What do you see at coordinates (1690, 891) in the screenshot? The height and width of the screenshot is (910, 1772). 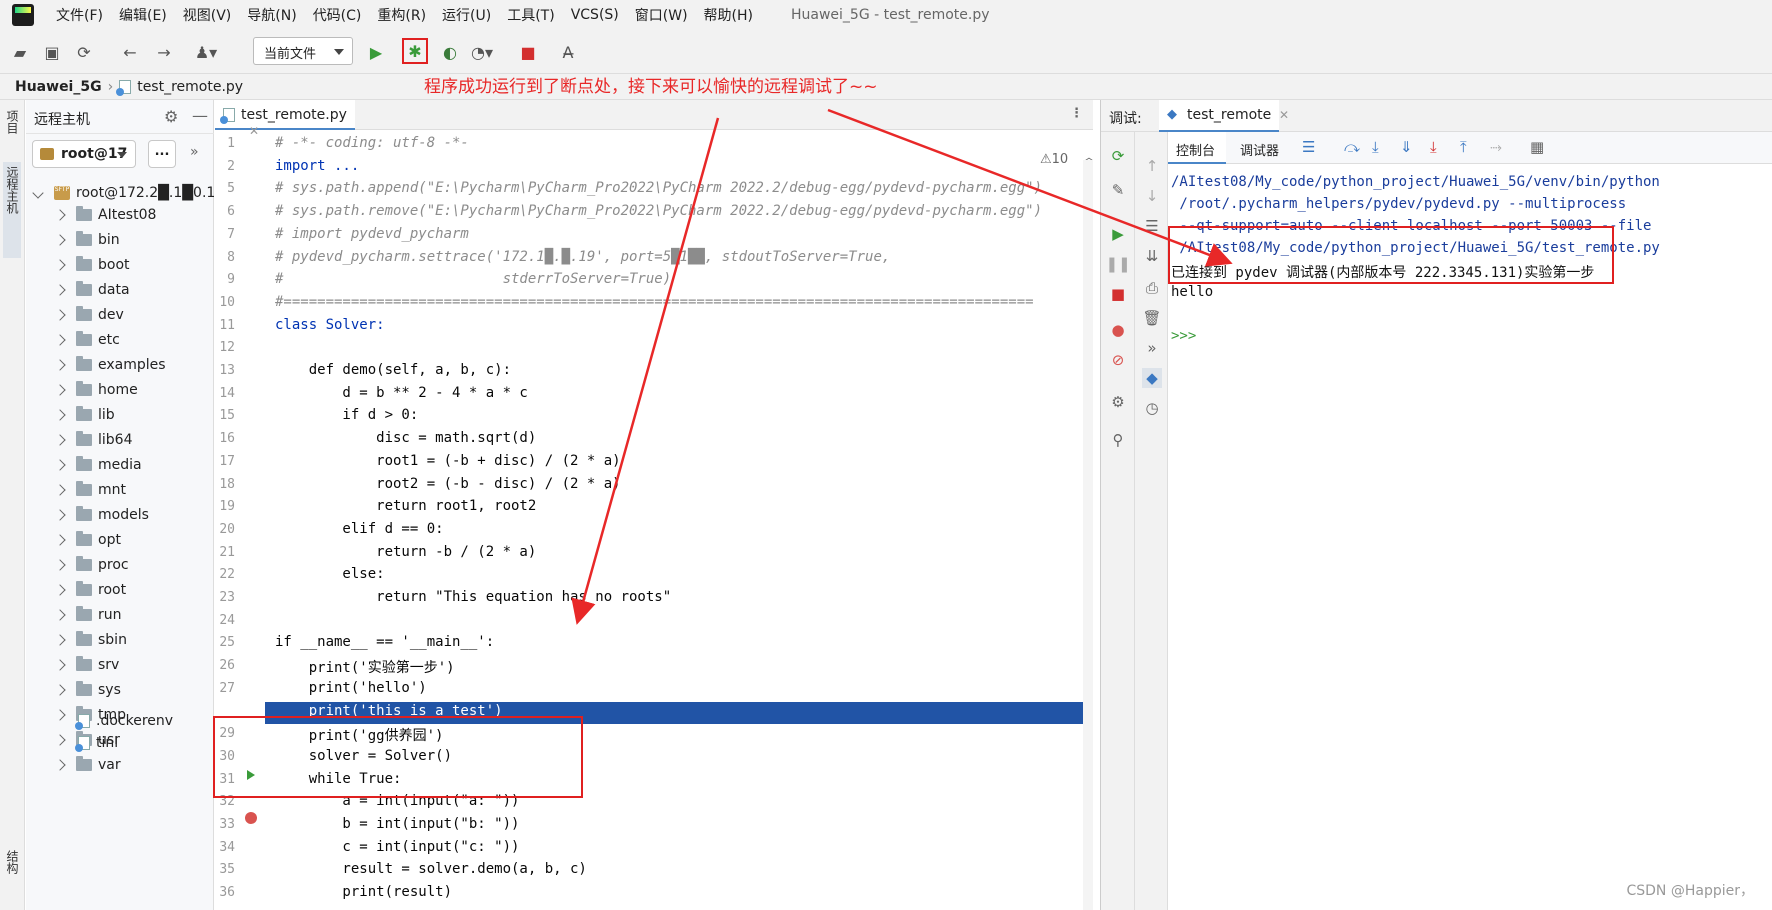 I see `watermark: CSDN @Happier，` at bounding box center [1690, 891].